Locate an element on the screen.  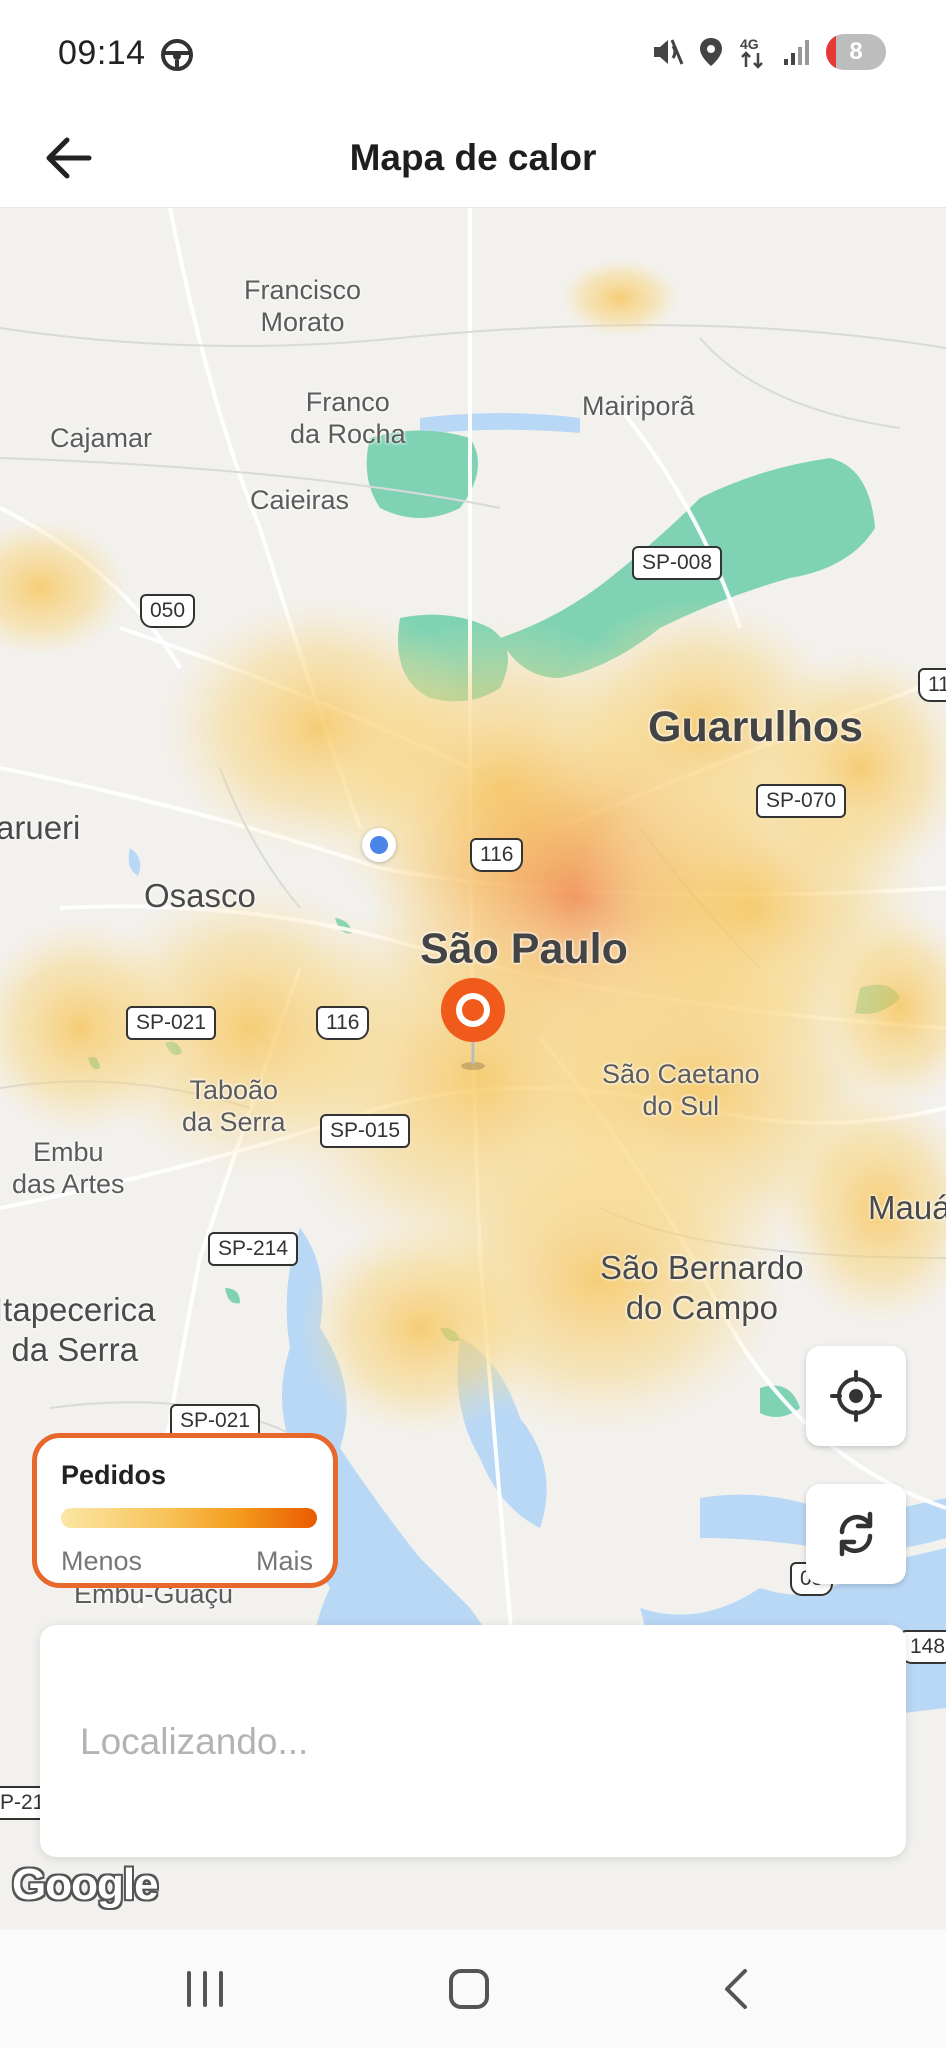
recents-icon is located at coordinates (205, 1989).